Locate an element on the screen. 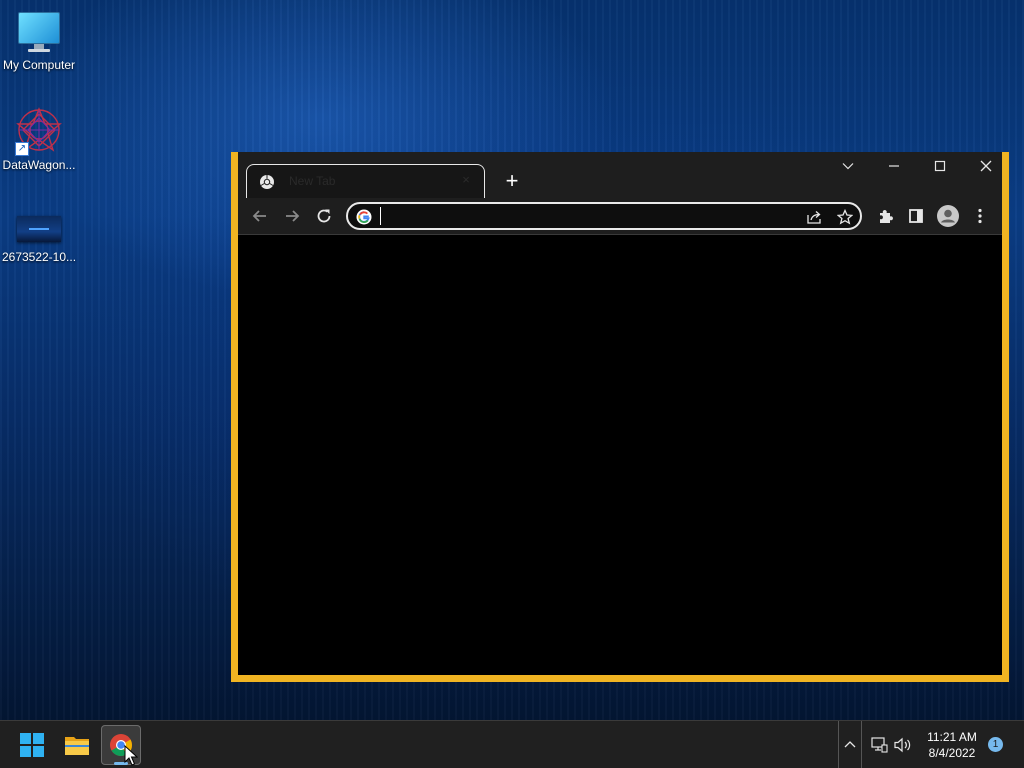 Image resolution: width=1024 pixels, height=768 pixels. more-vertical-icon is located at coordinates (980, 216).